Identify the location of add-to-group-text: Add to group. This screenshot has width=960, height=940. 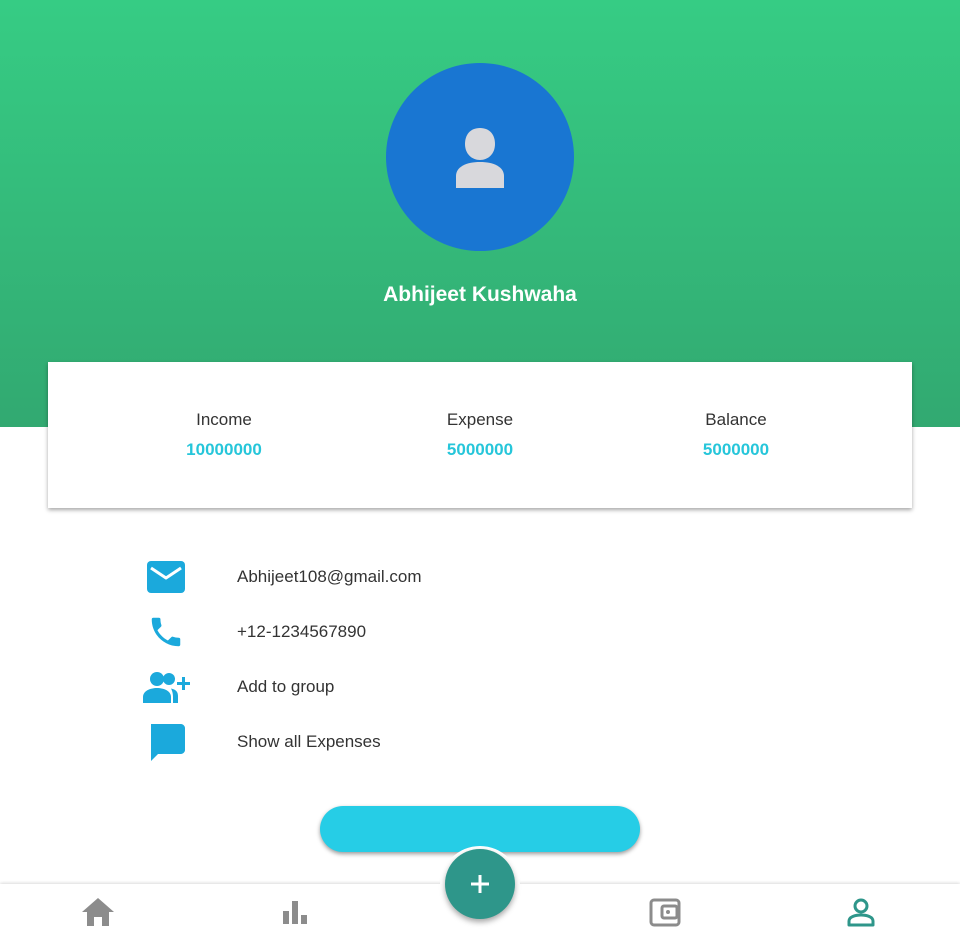
(286, 686).